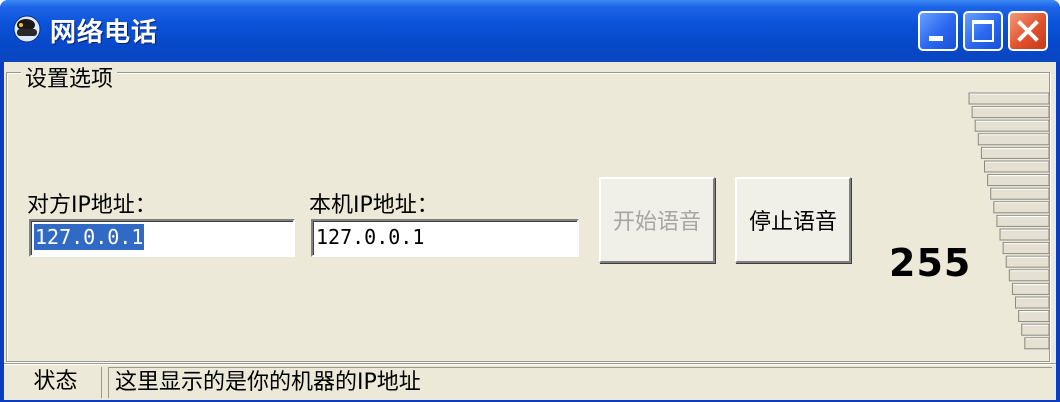 This screenshot has height=402, width=1060. Describe the element at coordinates (56, 382) in the screenshot. I see `status-label: 状态` at that location.